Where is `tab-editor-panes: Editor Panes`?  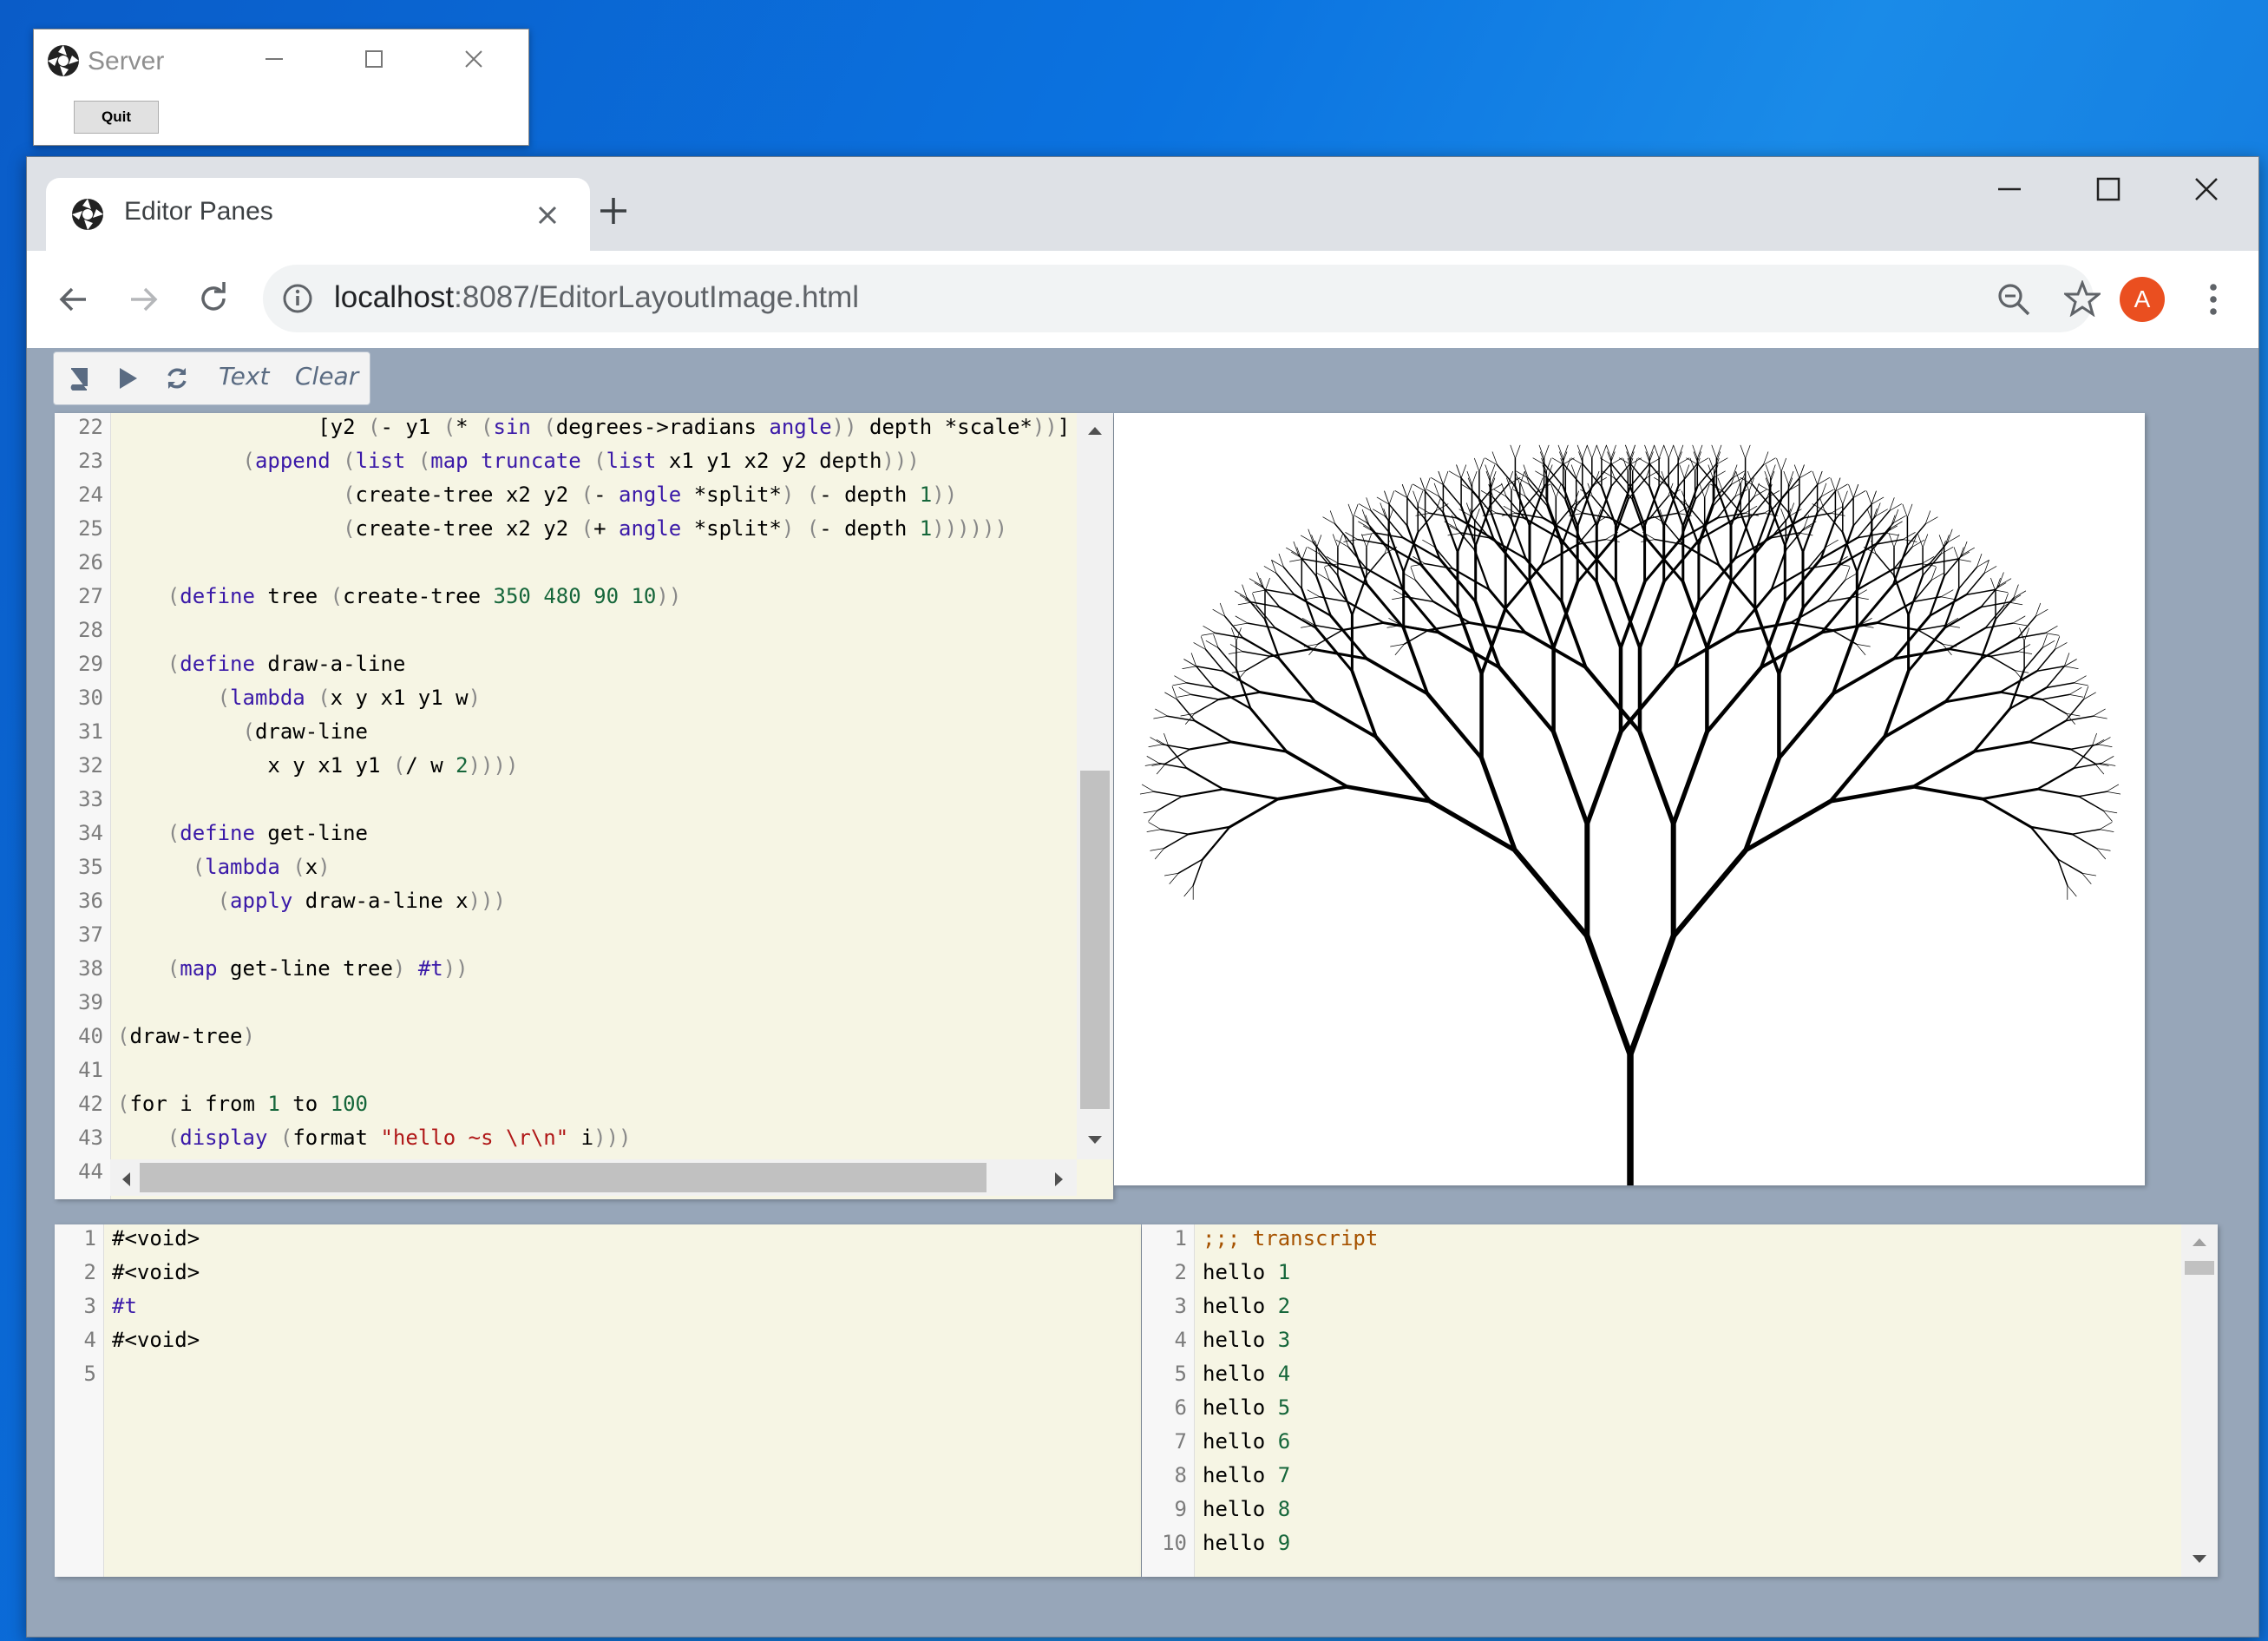 tab-editor-panes: Editor Panes is located at coordinates (318, 214).